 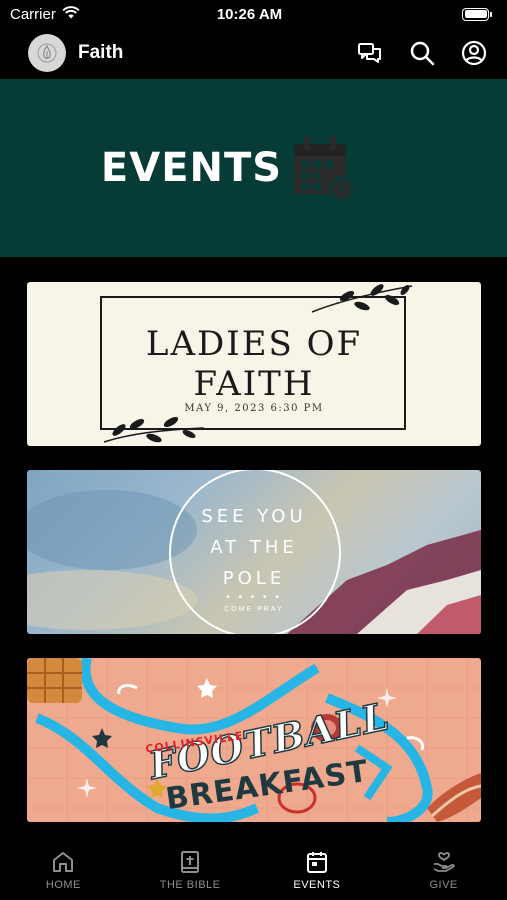 I want to click on app-title: Faith, so click(x=101, y=52).